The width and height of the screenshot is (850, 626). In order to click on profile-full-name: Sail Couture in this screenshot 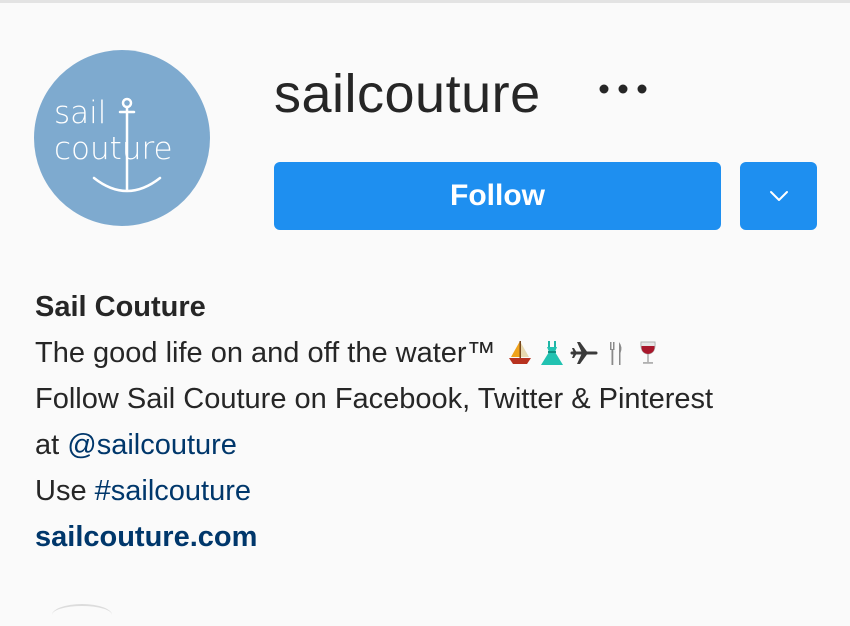, I will do `click(120, 307)`.